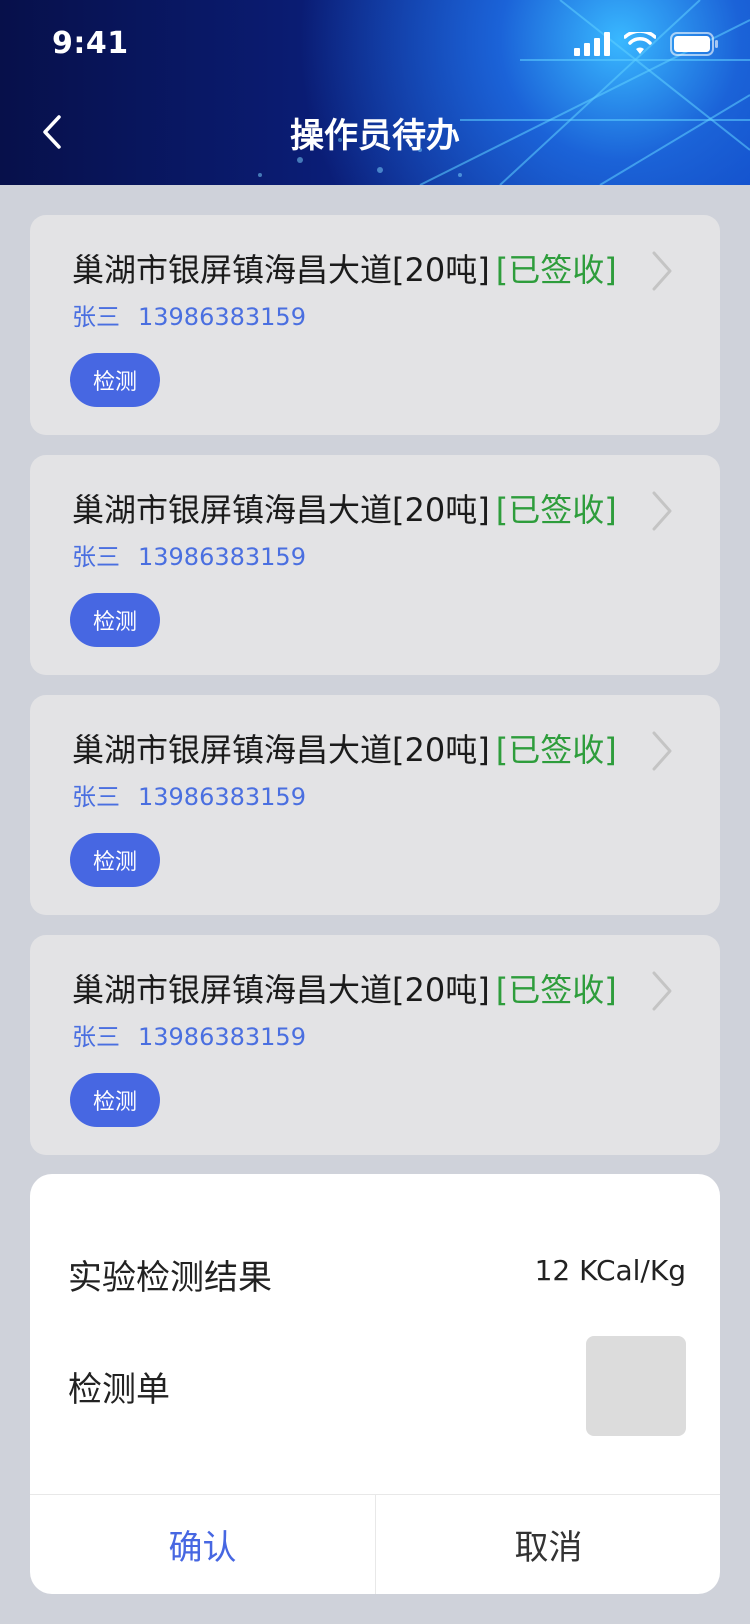 This screenshot has height=1624, width=750. I want to click on status-bar: 9:41, so click(375, 45).